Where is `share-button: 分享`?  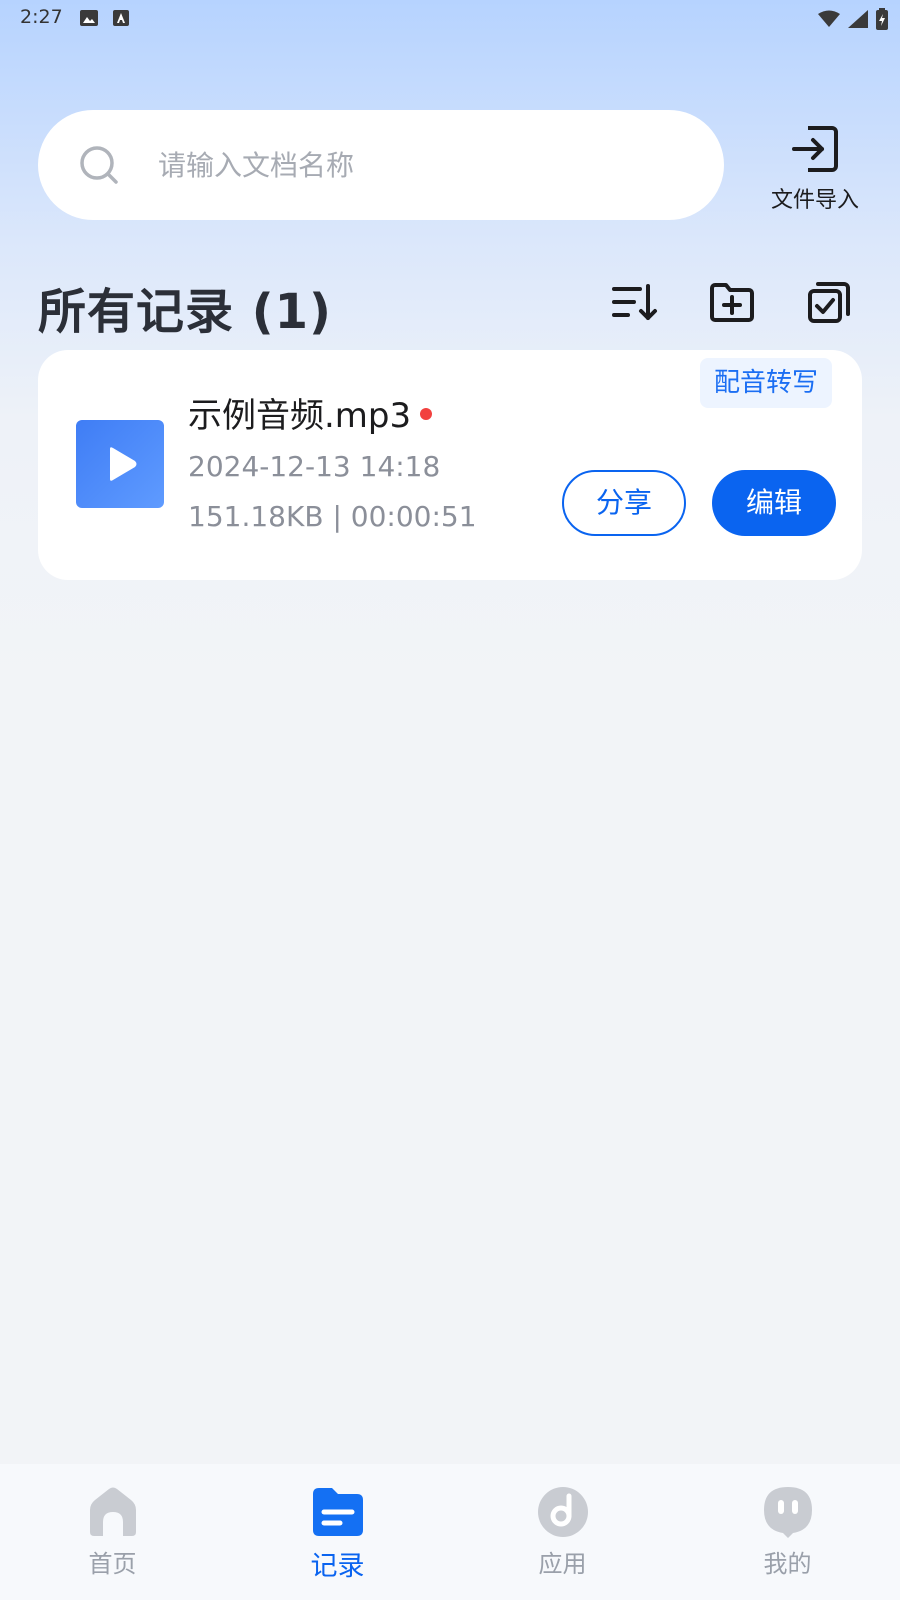
share-button: 分享 is located at coordinates (624, 503).